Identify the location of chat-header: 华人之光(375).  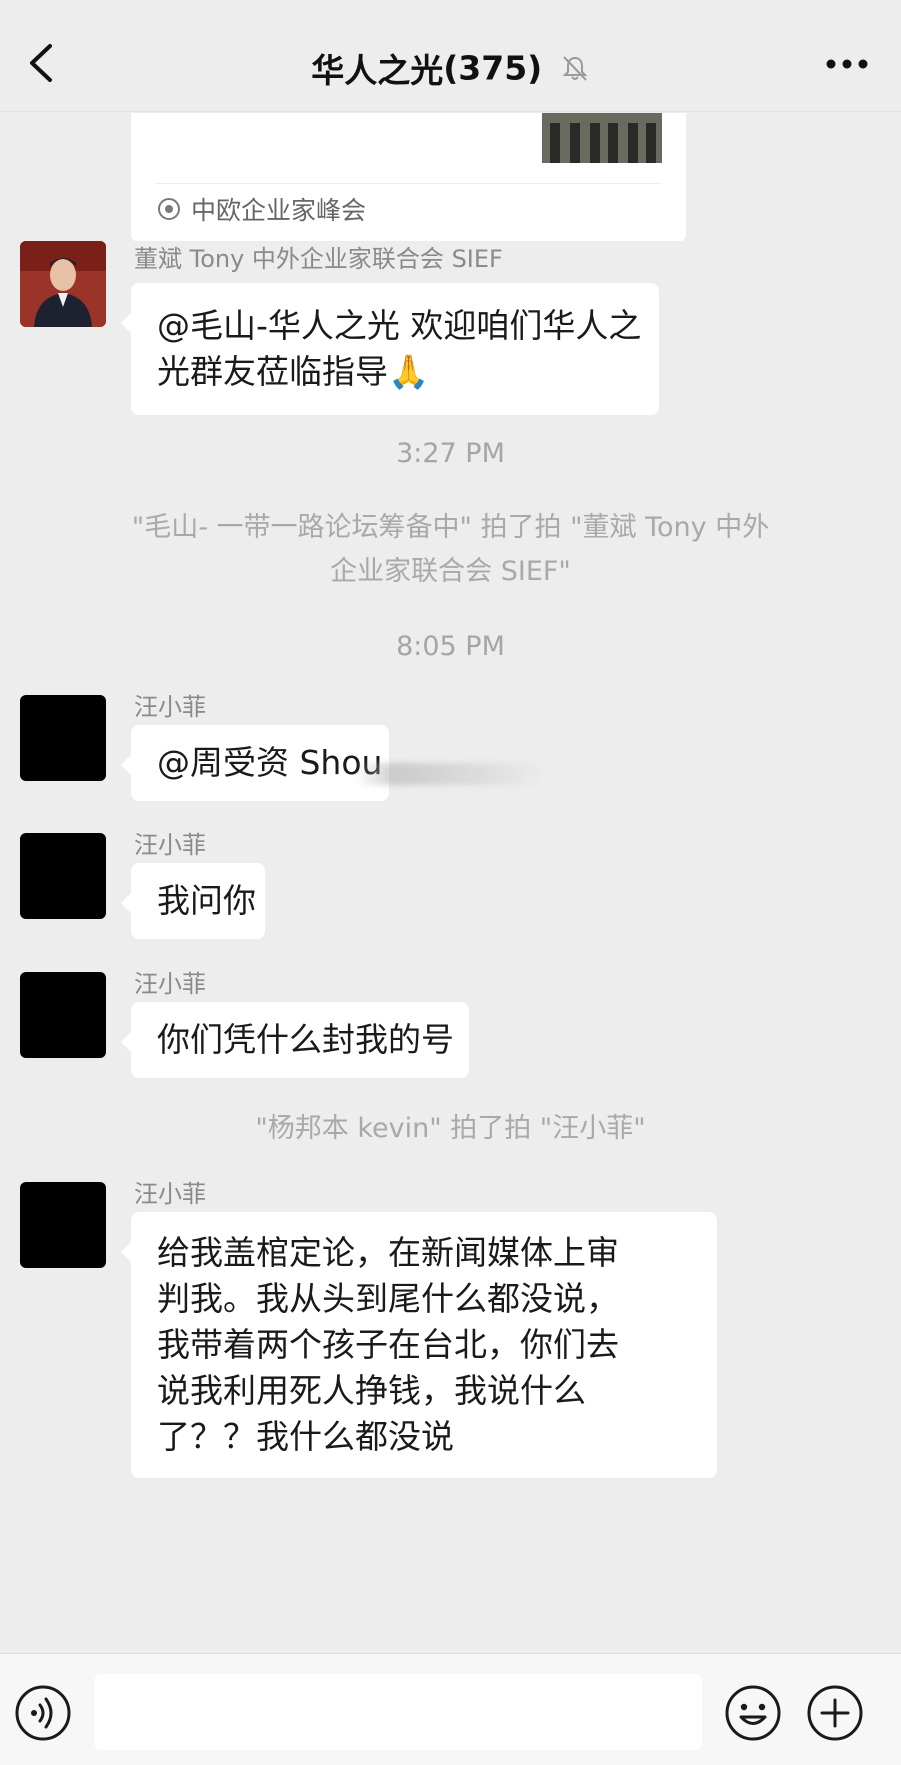
(450, 56).